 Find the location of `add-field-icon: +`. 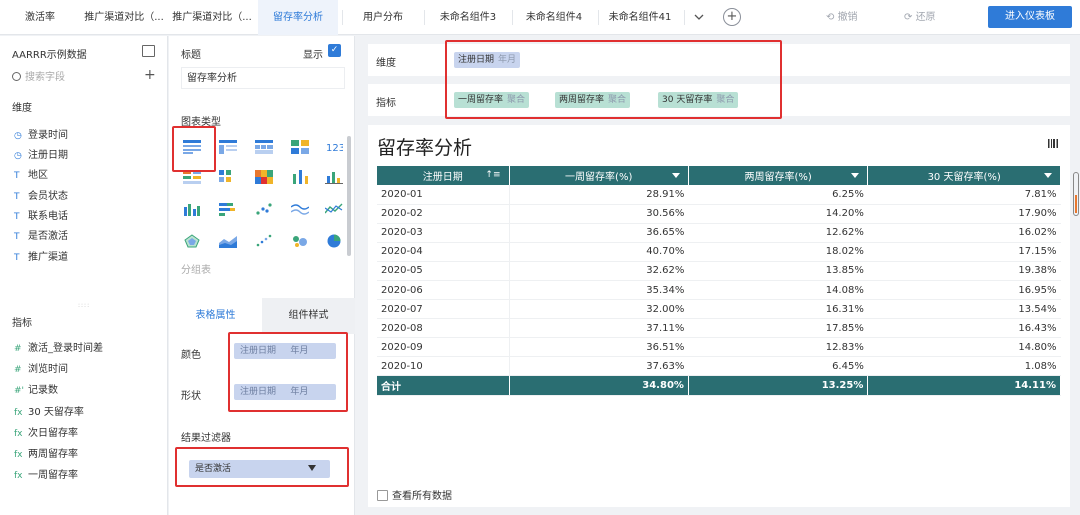

add-field-icon: + is located at coordinates (150, 75).